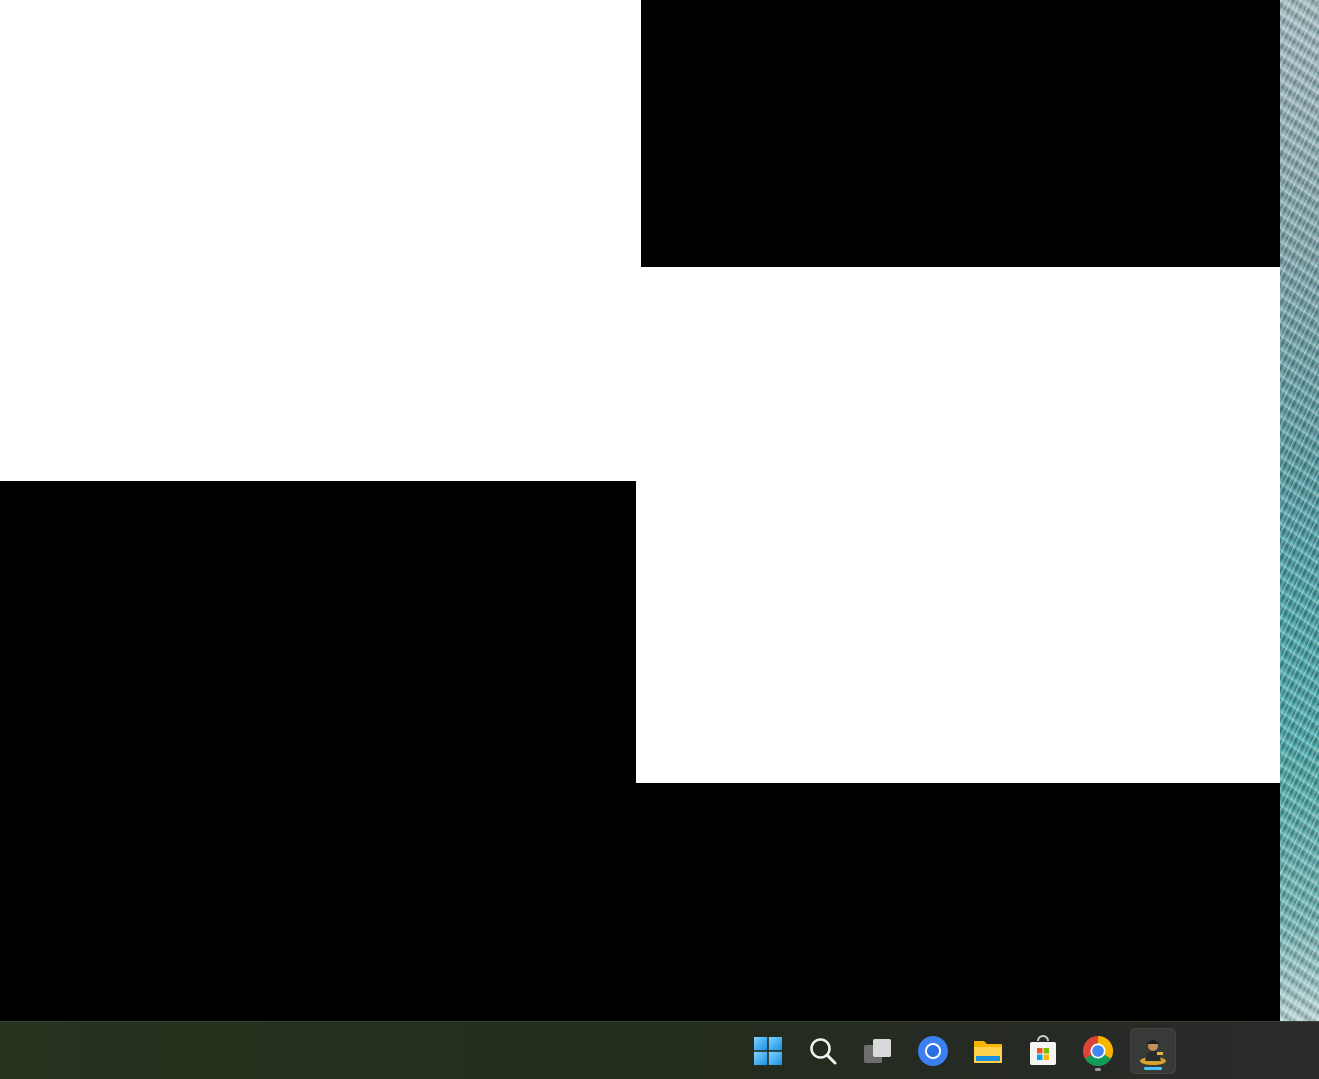  What do you see at coordinates (958, 902) in the screenshot?
I see `black-window-bottom-right` at bounding box center [958, 902].